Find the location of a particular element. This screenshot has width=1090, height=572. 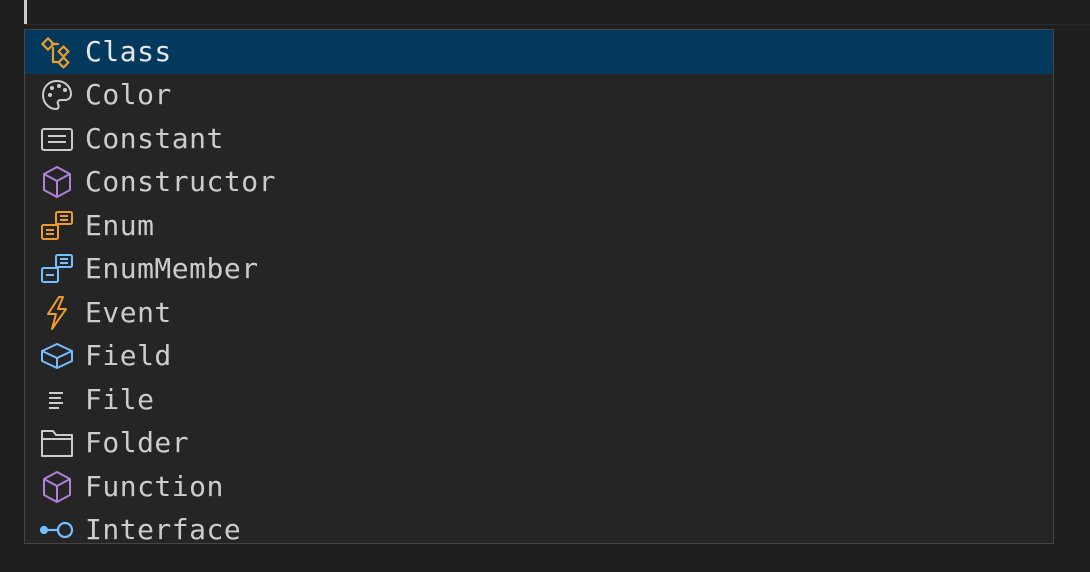

suggestion-label: Folder is located at coordinates (137, 443).